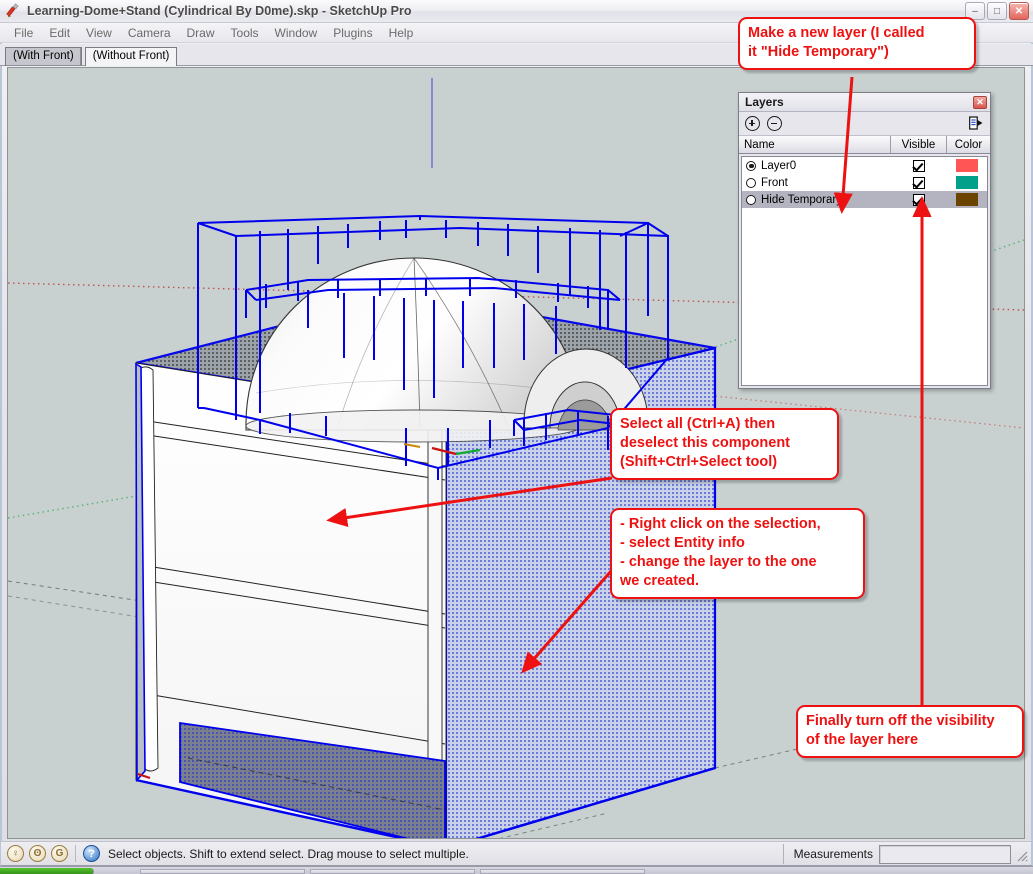  Describe the element at coordinates (149, 33) in the screenshot. I see `menu-camera: Camera` at that location.